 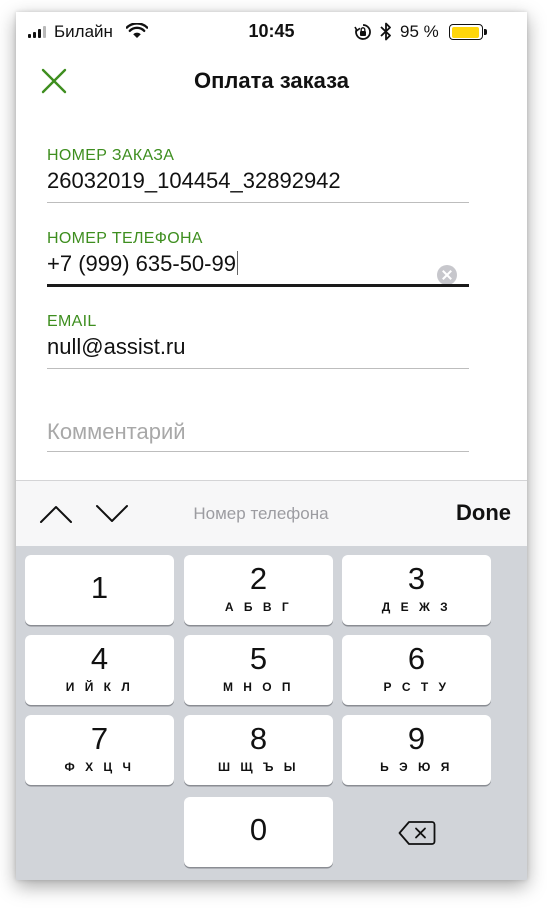 I want to click on key-digit: 0, so click(x=258, y=829).